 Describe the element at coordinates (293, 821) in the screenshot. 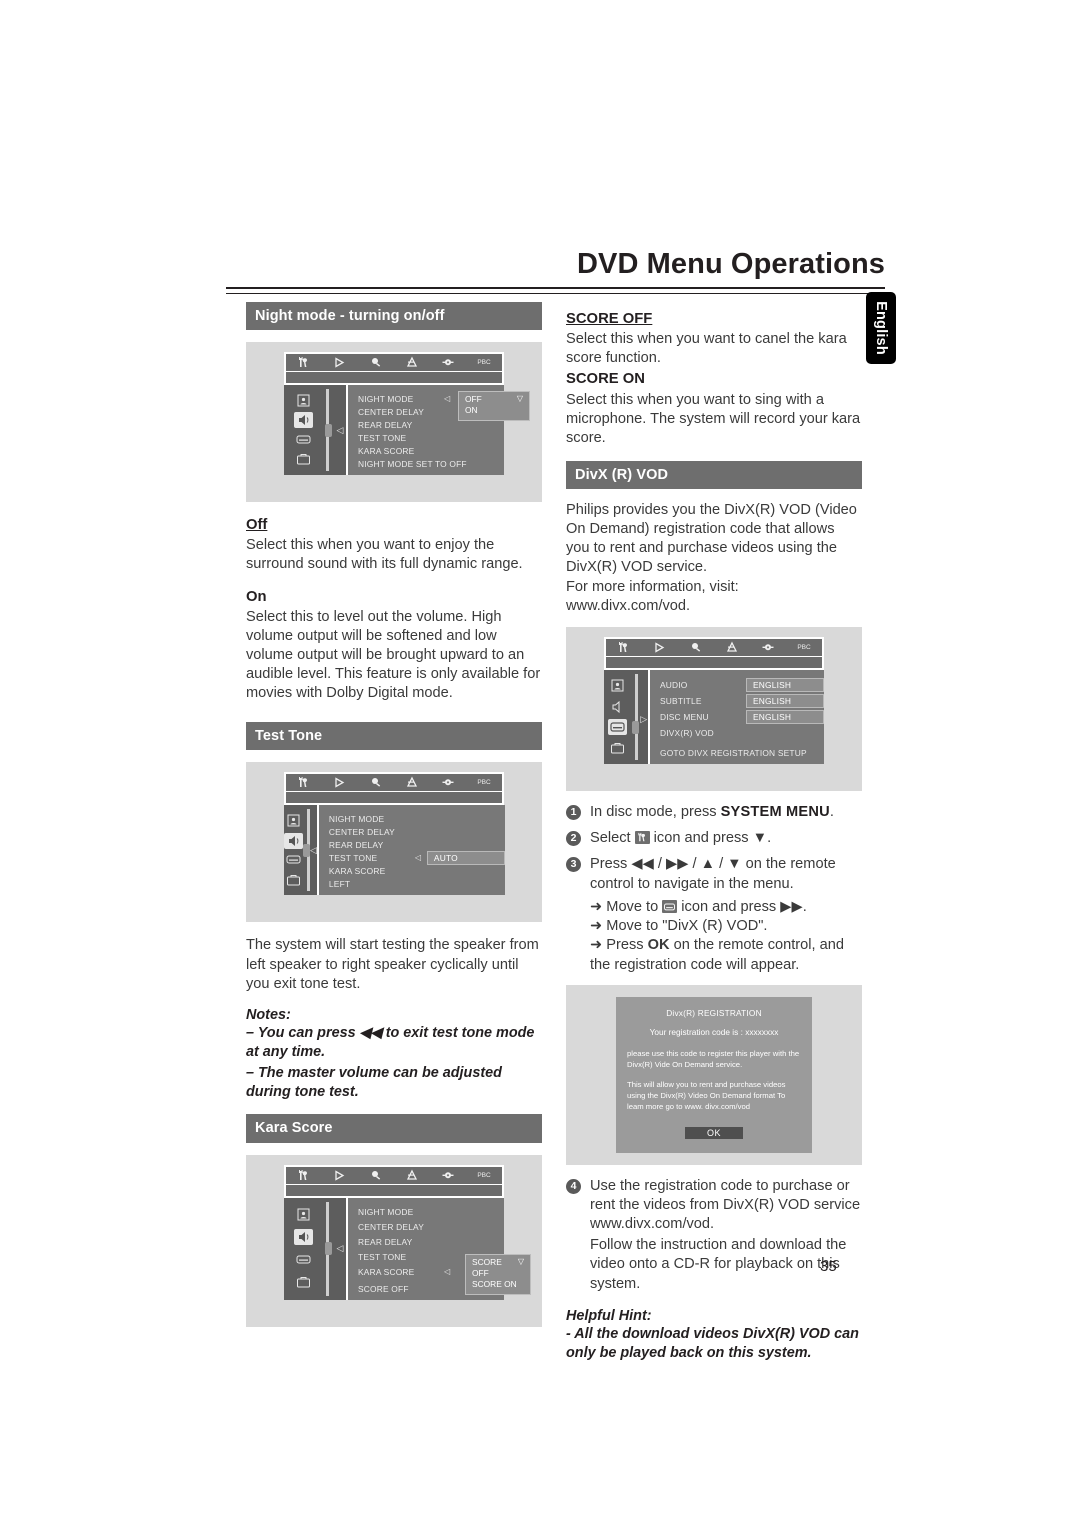

I see `general-setup-icon` at that location.